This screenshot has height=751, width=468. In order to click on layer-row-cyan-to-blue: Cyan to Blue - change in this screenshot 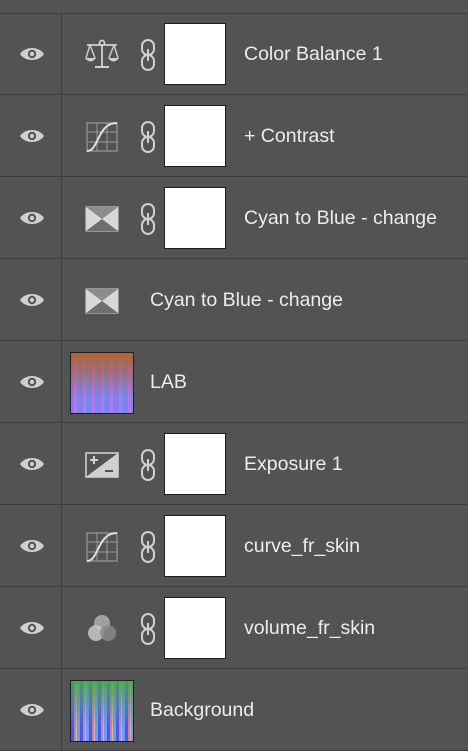, I will do `click(234, 300)`.